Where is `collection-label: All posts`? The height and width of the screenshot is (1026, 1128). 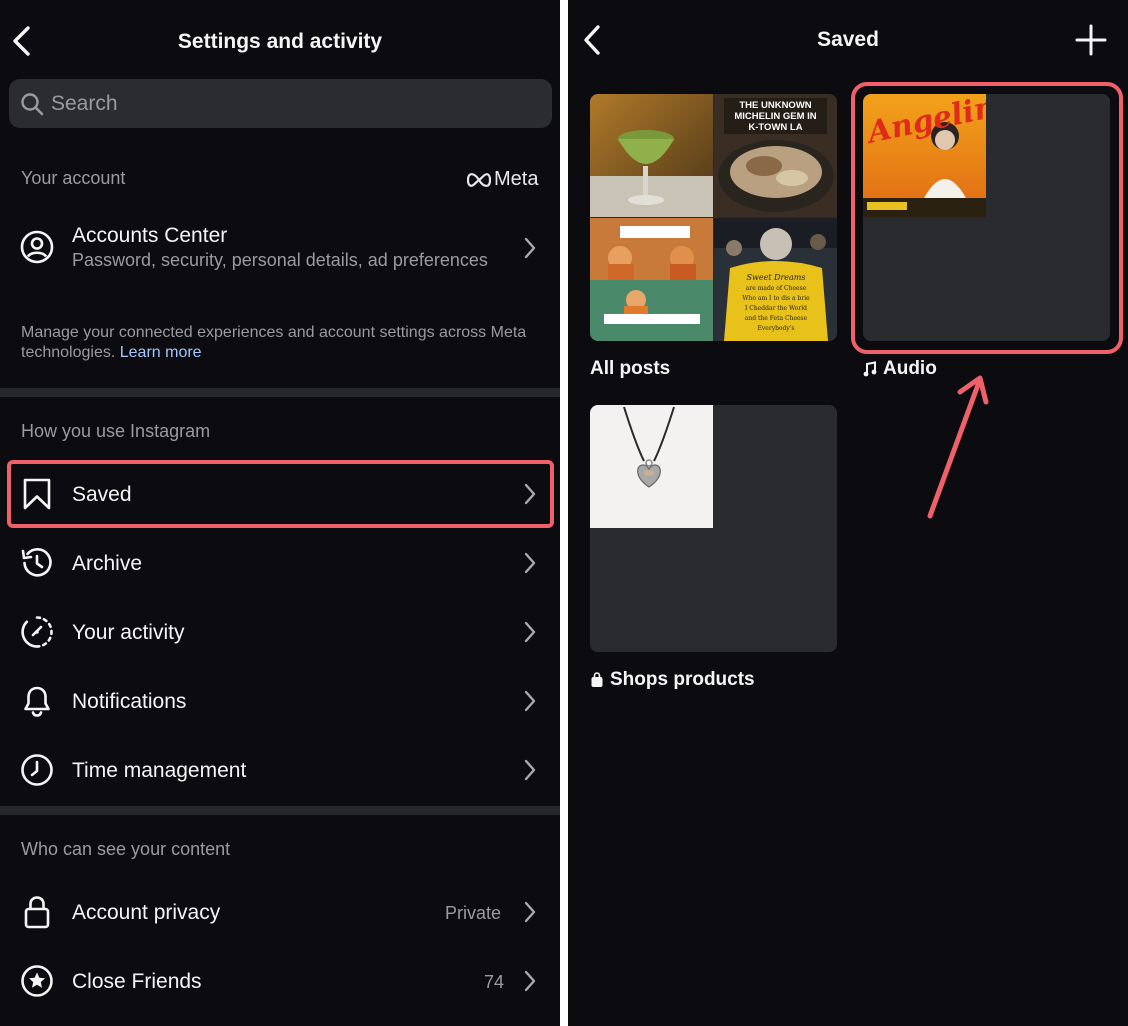
collection-label: All posts is located at coordinates (630, 369).